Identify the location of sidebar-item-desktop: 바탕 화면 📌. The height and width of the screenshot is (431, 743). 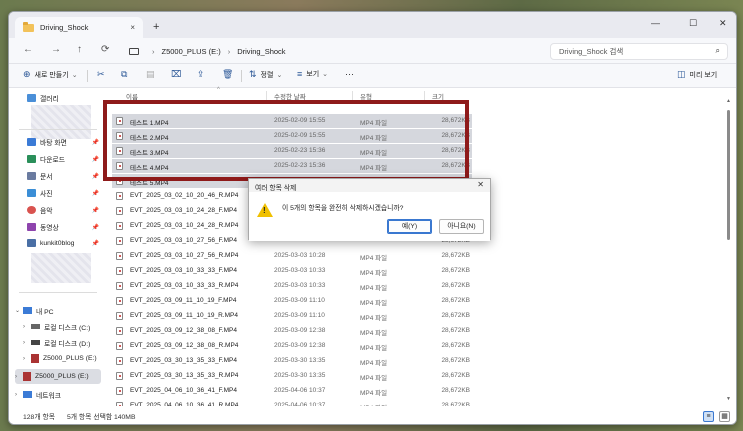
(64, 142).